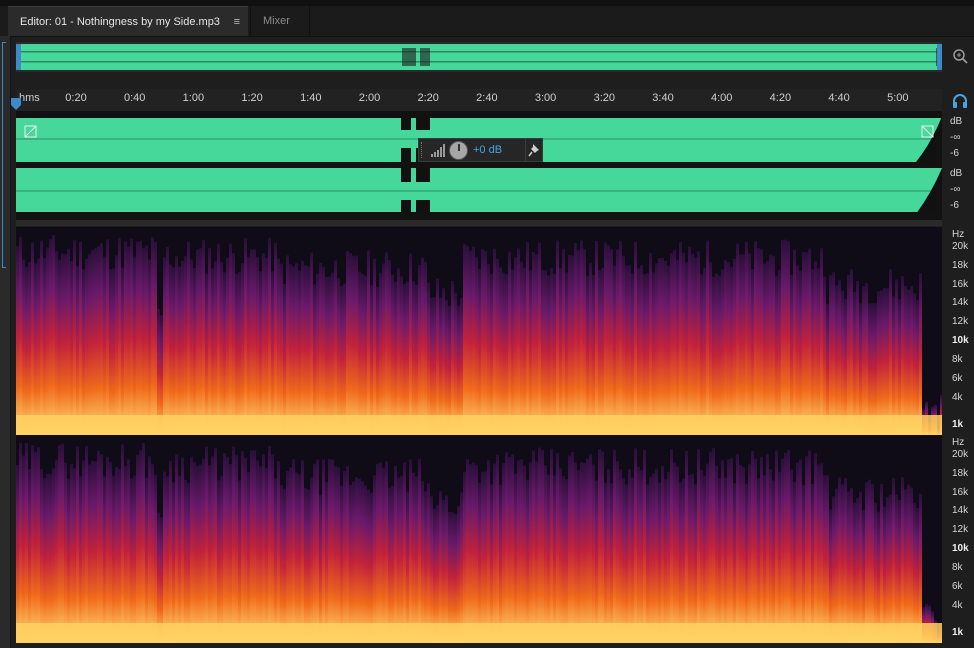 The height and width of the screenshot is (648, 974). Describe the element at coordinates (479, 223) in the screenshot. I see `spectral-resize-divider` at that location.